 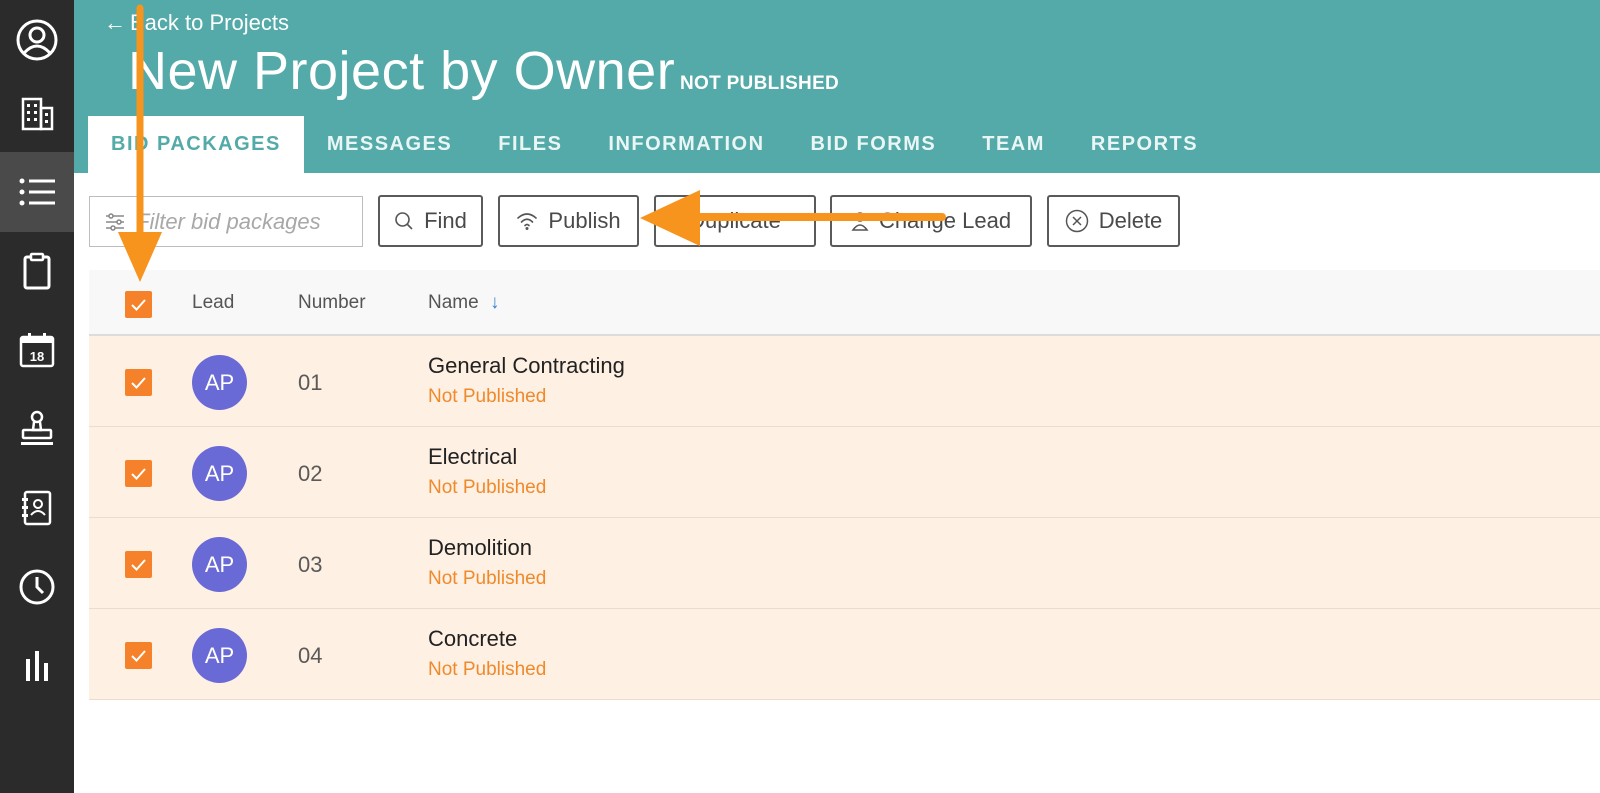 I want to click on back-to-projects-link: ← Back to Projects, so click(x=196, y=23).